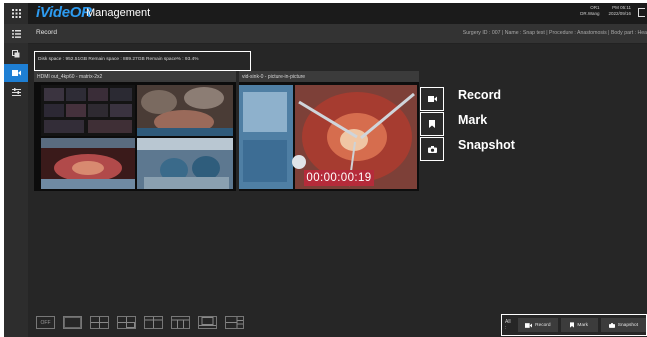 The width and height of the screenshot is (647, 337). I want to click on layout-grid-button, so click(234, 322).